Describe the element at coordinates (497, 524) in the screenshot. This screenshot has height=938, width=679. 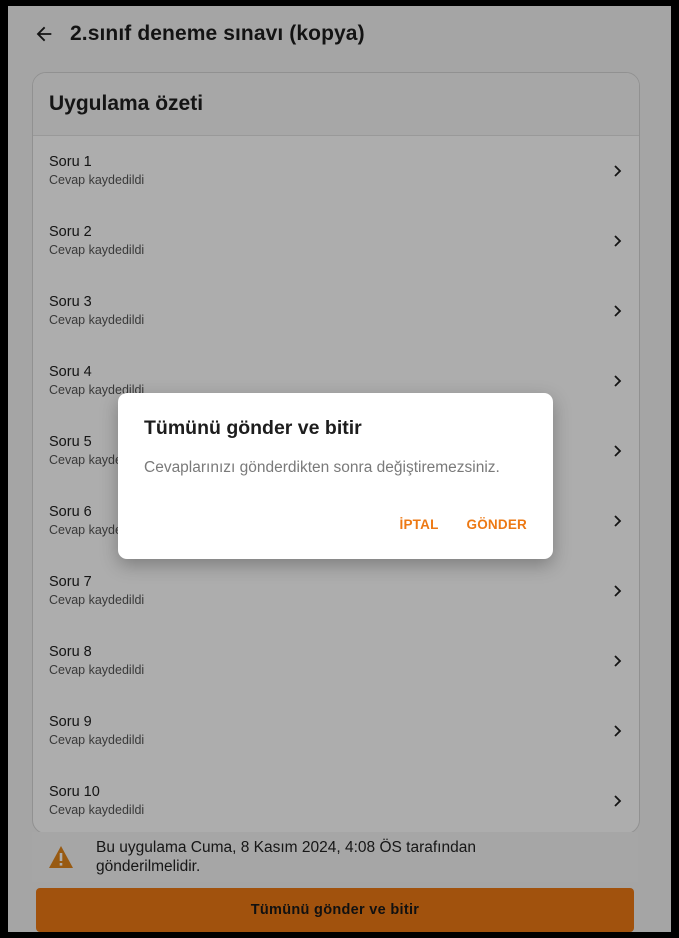
I see `confirm-button: GÖNDER` at that location.